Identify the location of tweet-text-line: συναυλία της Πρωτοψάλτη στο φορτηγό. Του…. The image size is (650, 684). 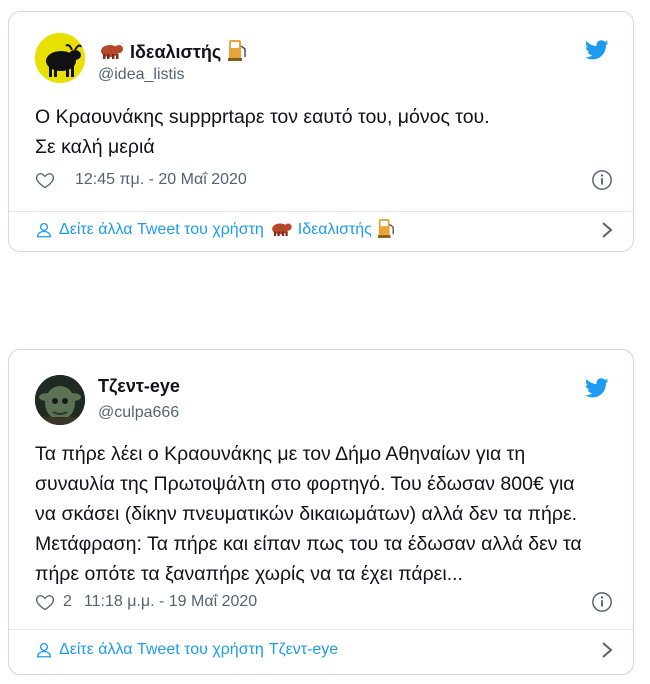
(305, 484).